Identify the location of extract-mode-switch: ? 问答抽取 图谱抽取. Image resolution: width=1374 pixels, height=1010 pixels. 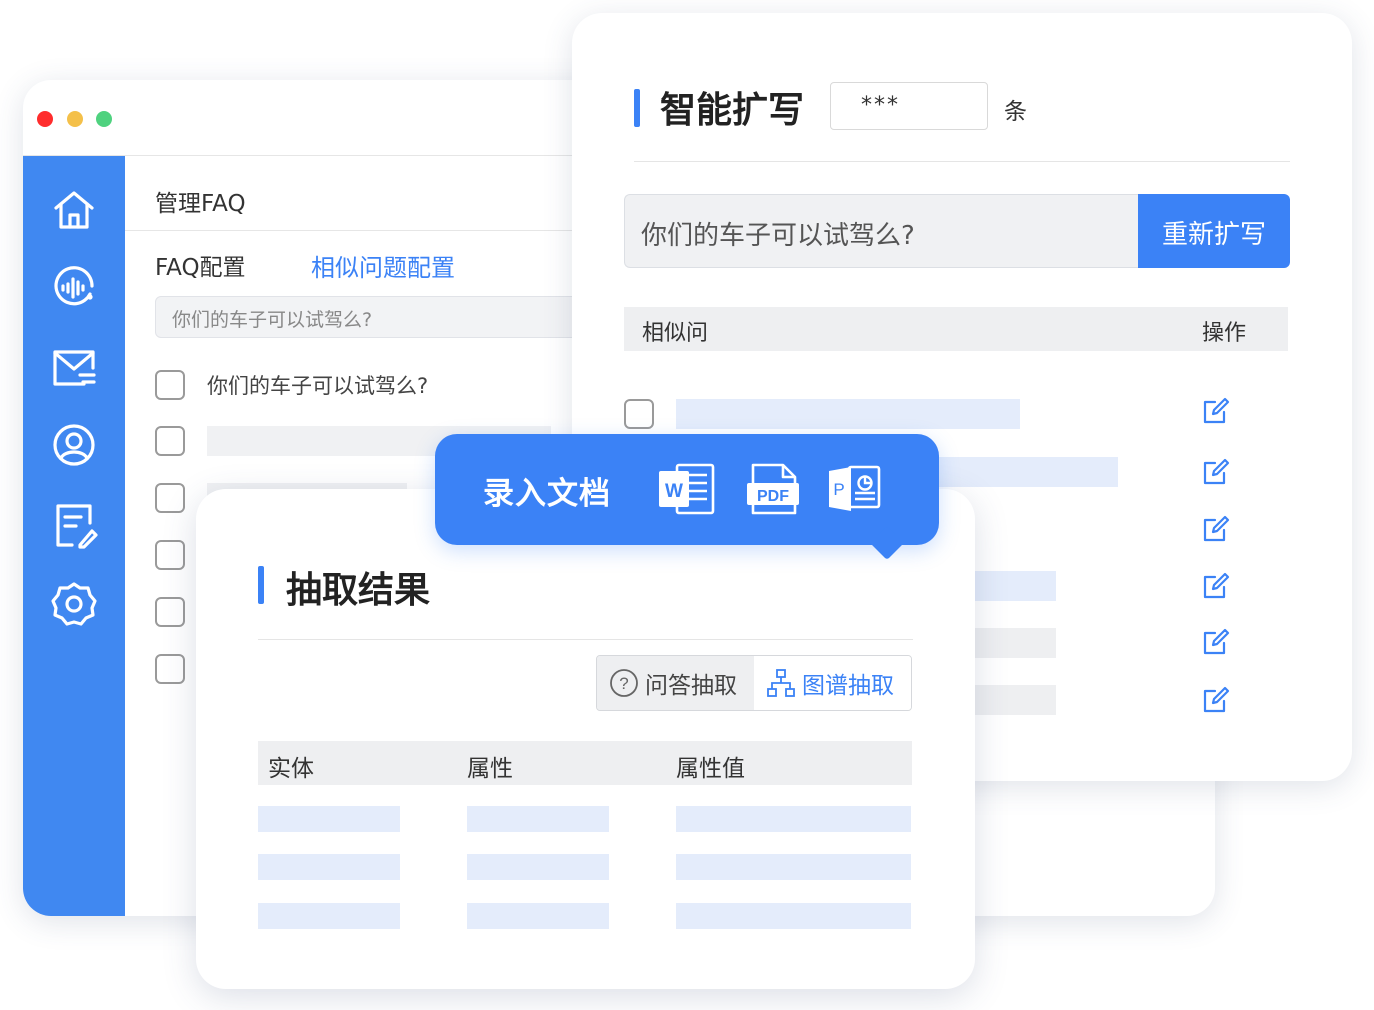
(754, 683).